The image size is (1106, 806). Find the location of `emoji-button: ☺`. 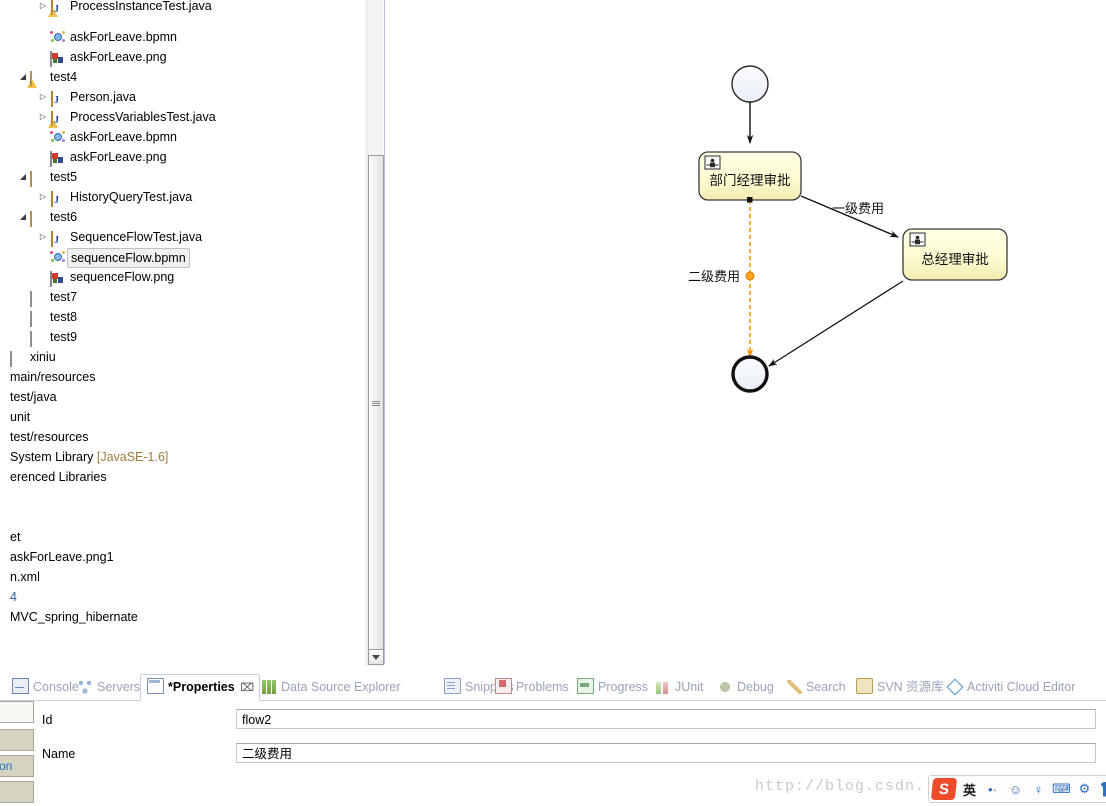

emoji-button: ☺ is located at coordinates (1015, 789).